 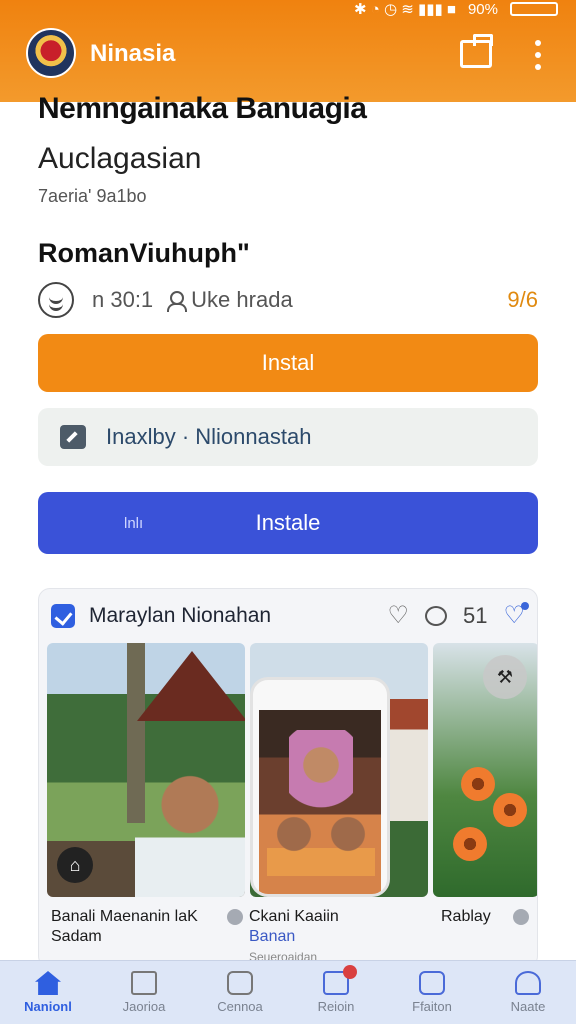 I want to click on children-figures, so click(x=321, y=841).